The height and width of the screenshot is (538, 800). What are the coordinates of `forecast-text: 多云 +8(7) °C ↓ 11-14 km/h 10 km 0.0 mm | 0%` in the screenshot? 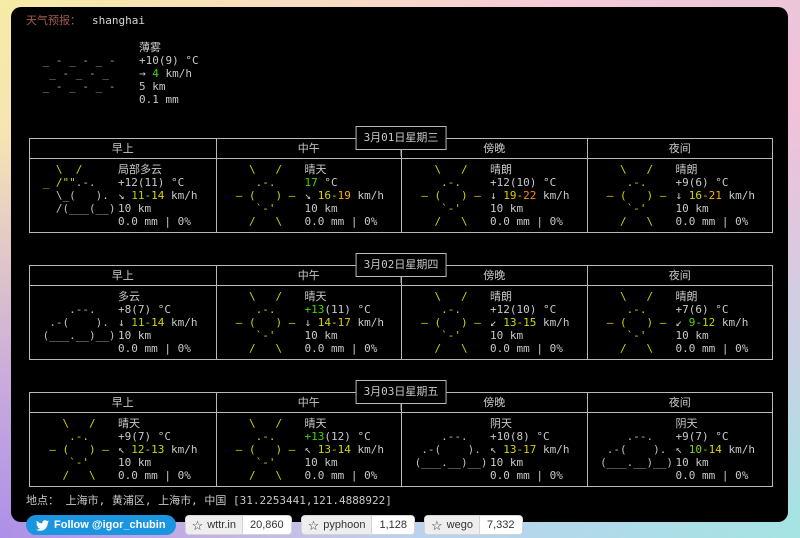 It's located at (167, 322).